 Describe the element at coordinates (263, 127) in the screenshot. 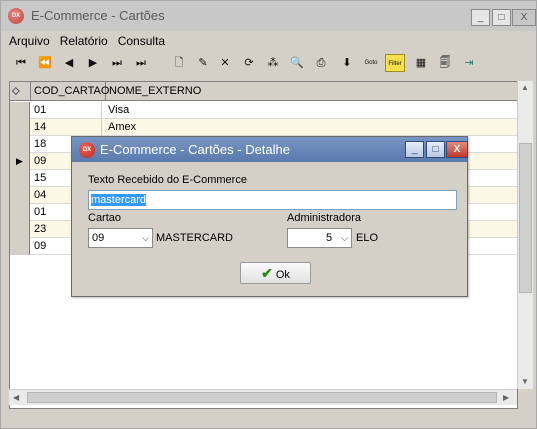

I see `table-row: 14 Amex` at that location.